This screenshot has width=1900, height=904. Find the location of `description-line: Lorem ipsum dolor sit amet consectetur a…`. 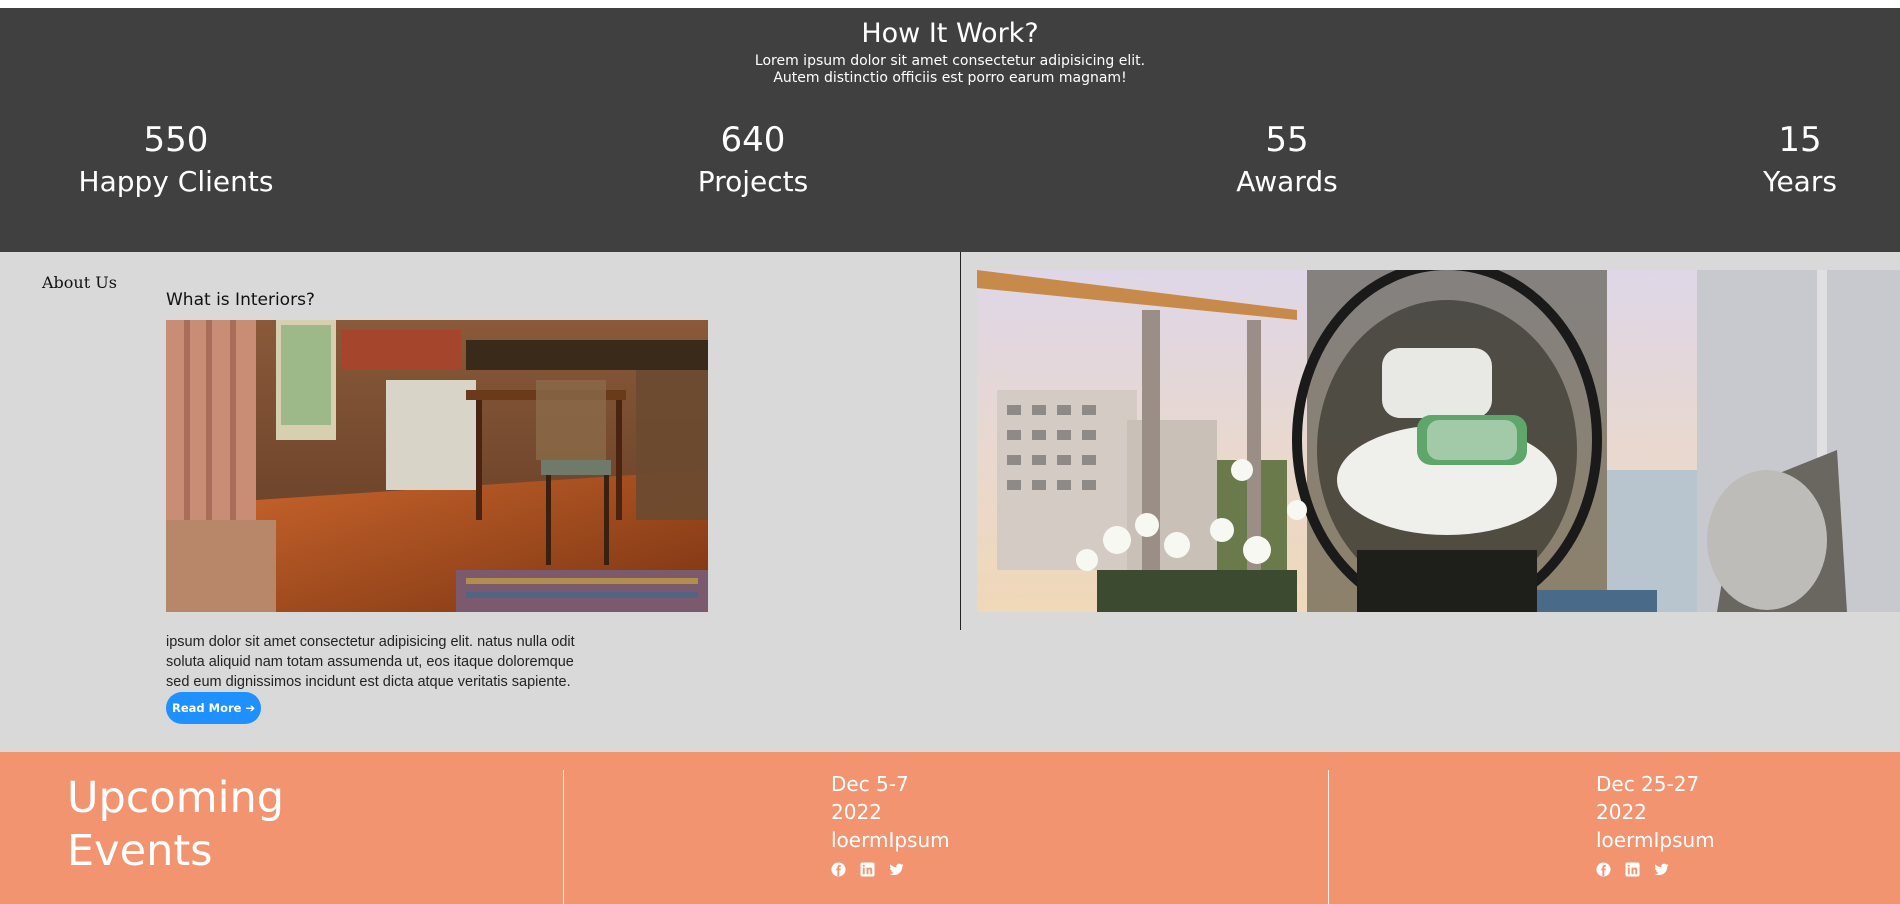

description-line: Lorem ipsum dolor sit amet consectetur a… is located at coordinates (950, 61).